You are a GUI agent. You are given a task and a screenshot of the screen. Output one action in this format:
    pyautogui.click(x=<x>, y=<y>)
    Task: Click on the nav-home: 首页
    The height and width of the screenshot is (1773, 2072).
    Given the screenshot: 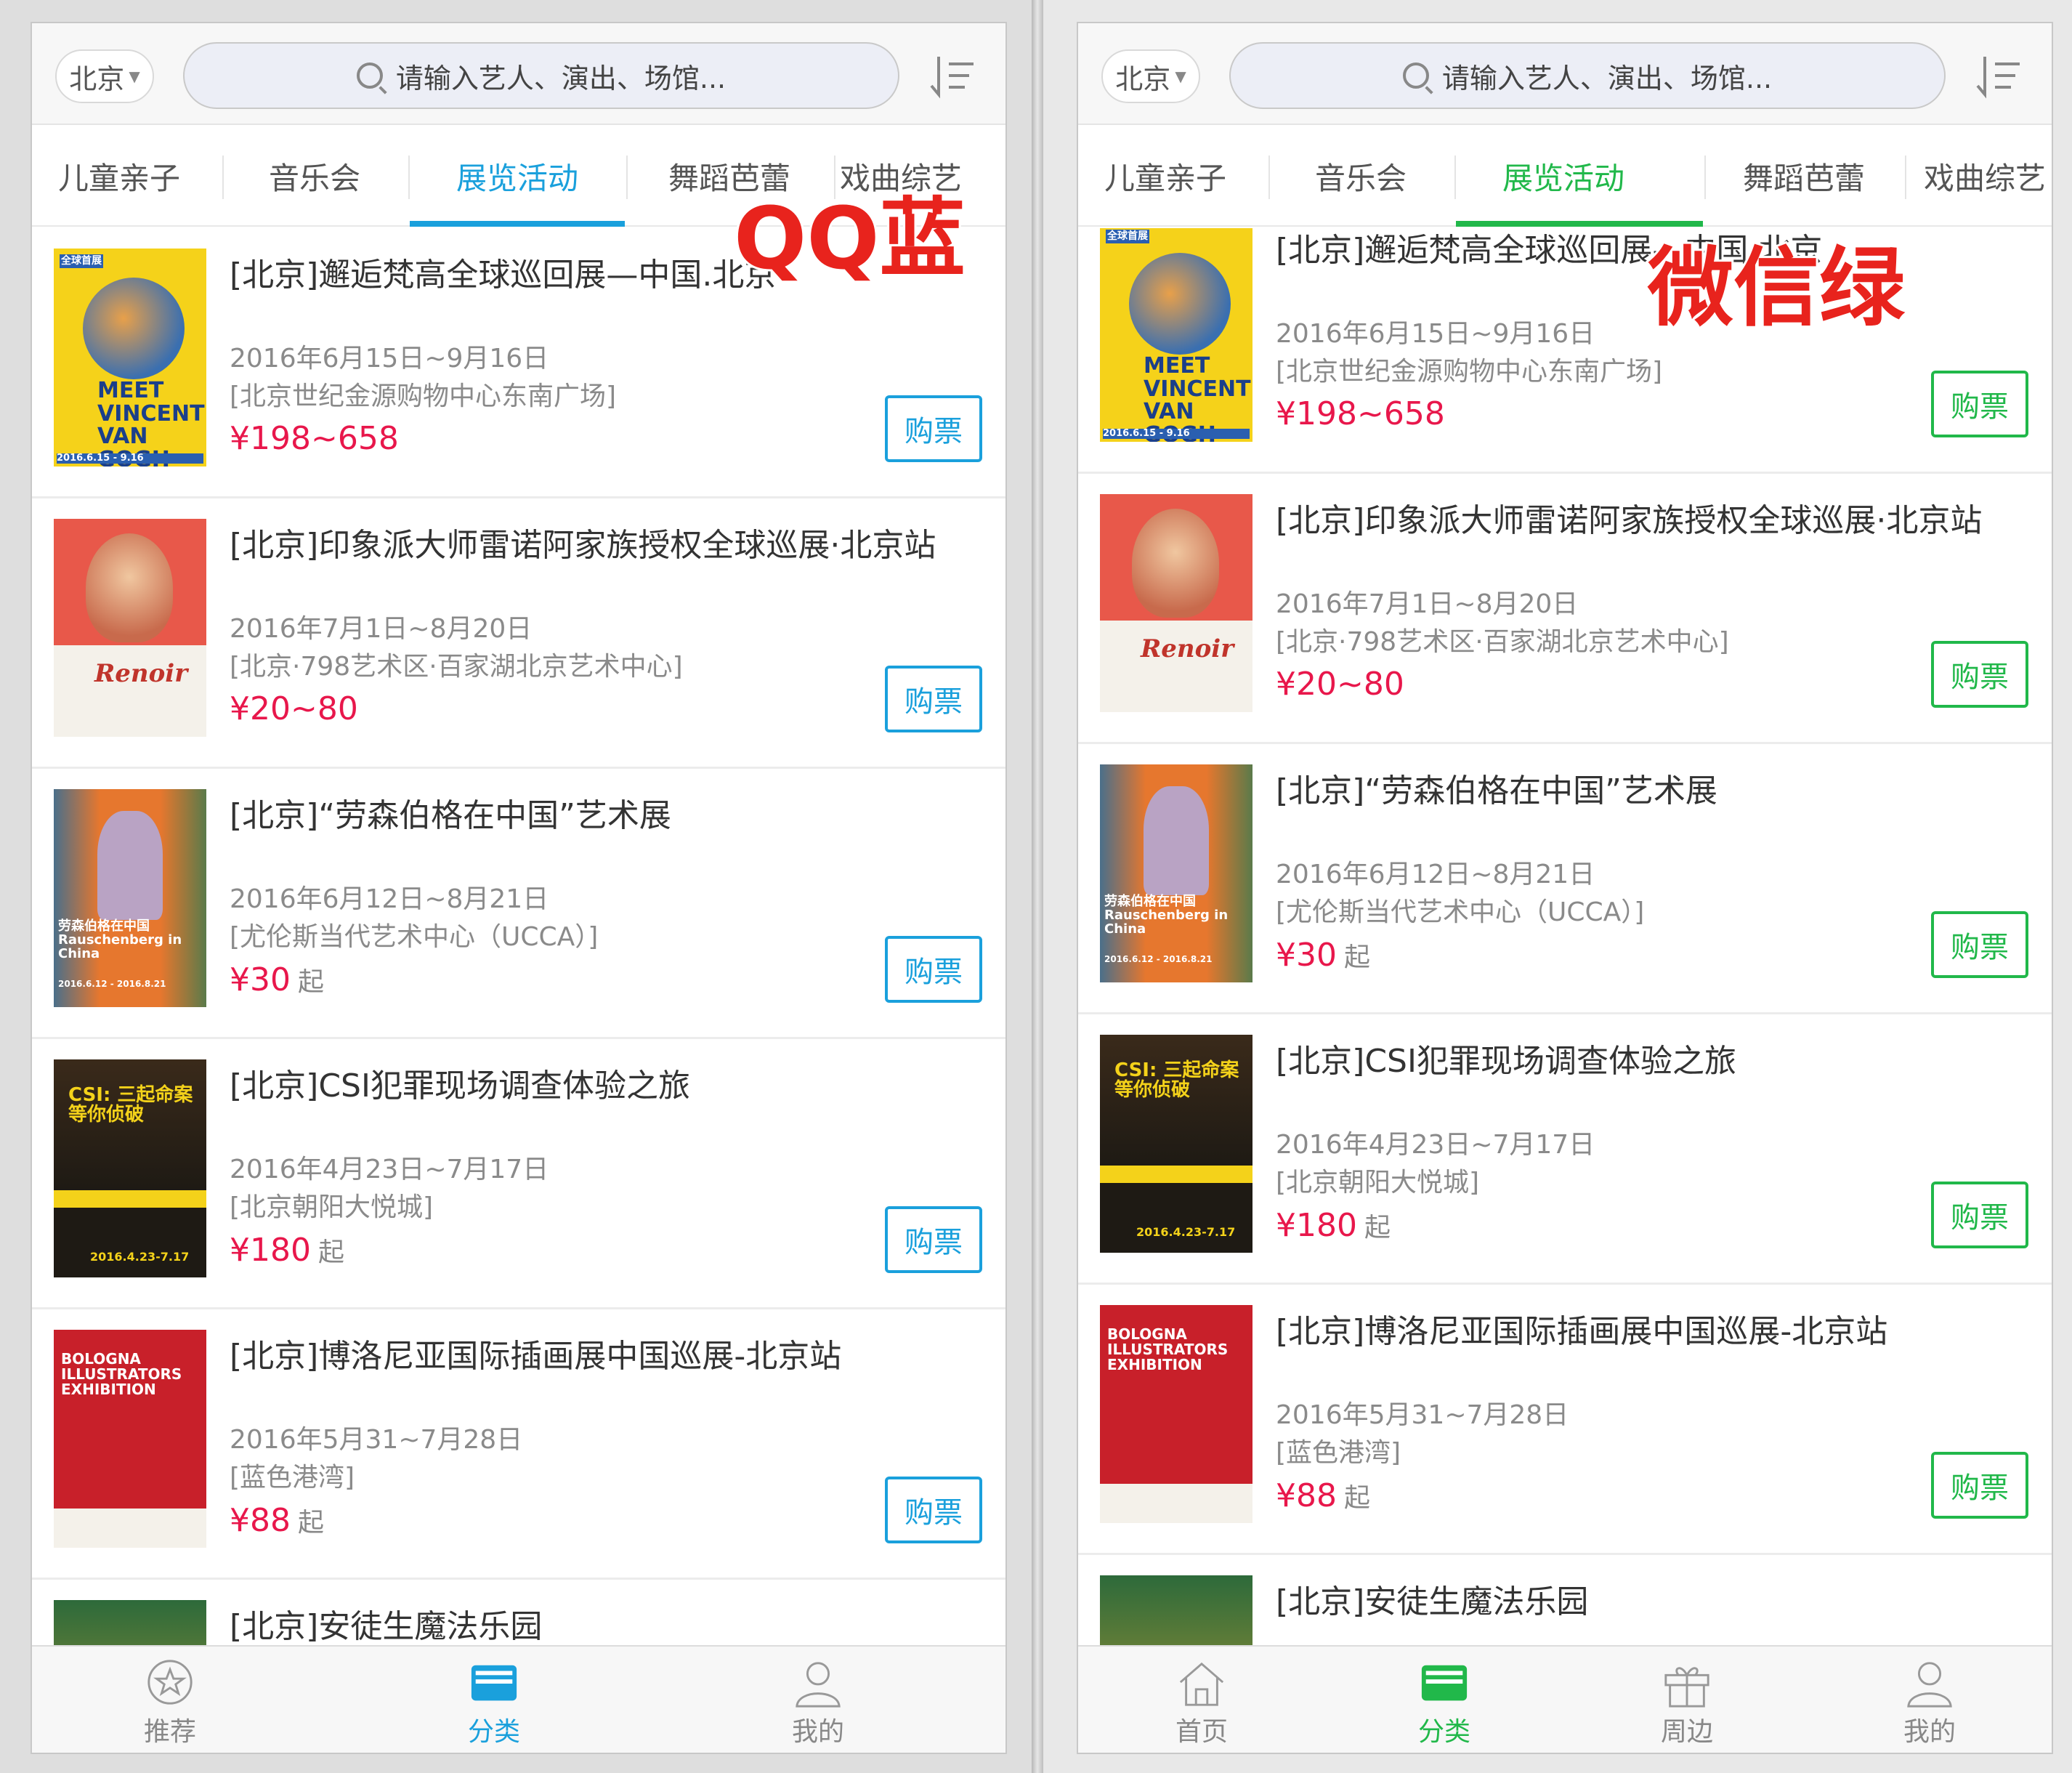 What is the action you would take?
    pyautogui.click(x=1202, y=1703)
    